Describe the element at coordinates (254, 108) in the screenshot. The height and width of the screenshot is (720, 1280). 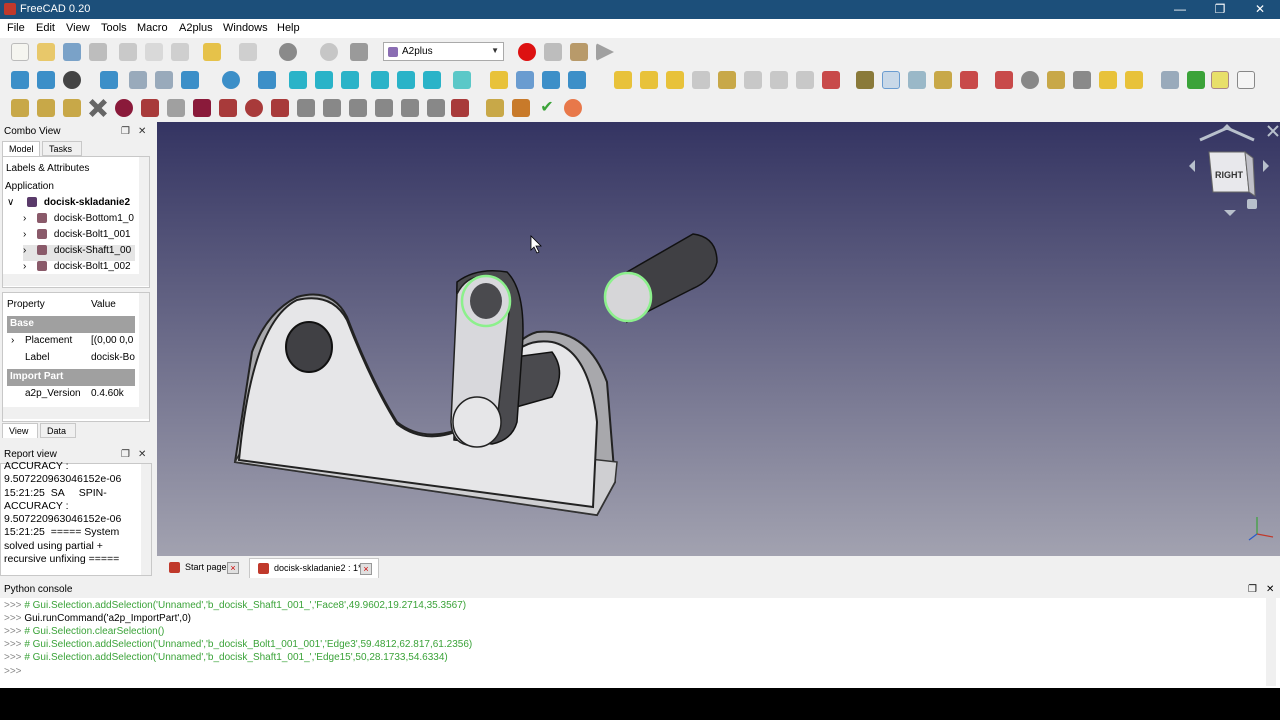
I see `axis-plane-parallel-icon` at that location.